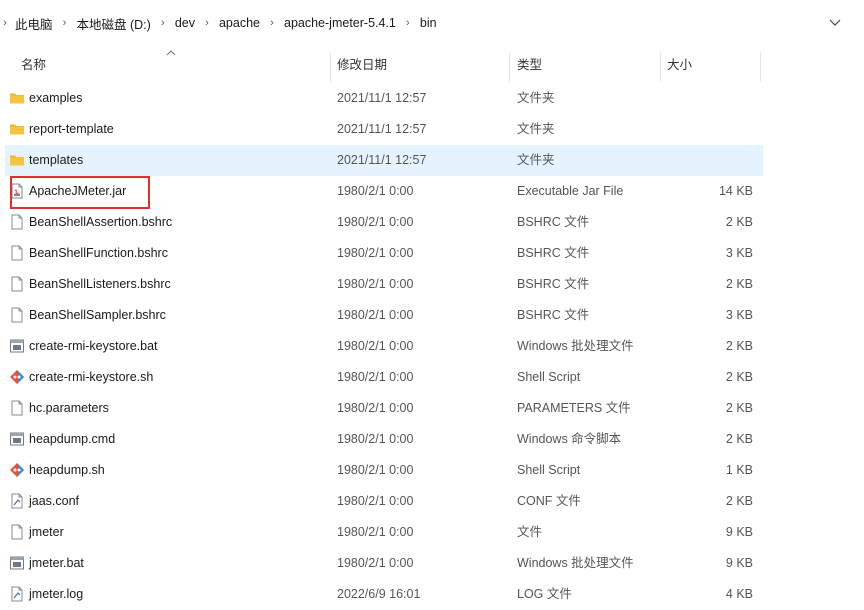 Image resolution: width=864 pixels, height=610 pixels. I want to click on file-row: examples 2021/11/1 12:57 文件夹, so click(384, 98).